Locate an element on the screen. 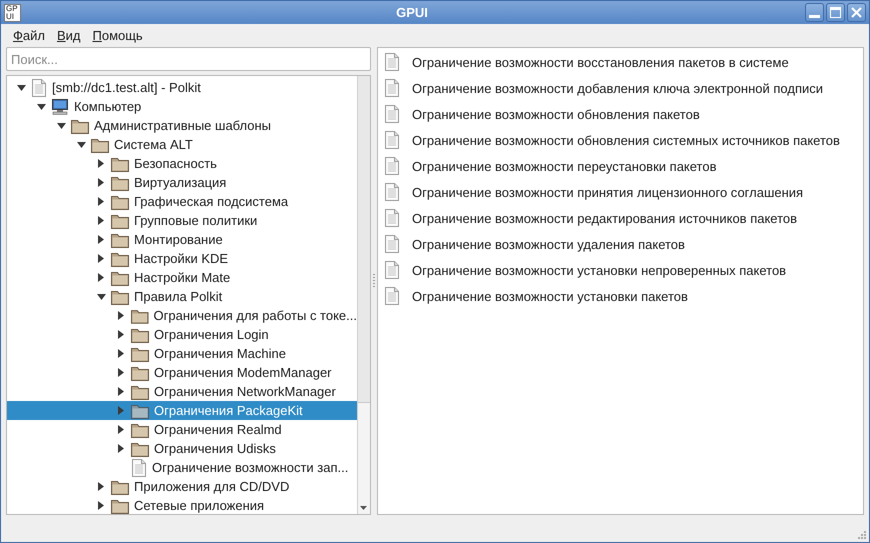 This screenshot has width=870, height=543. tree-item: Безопасность is located at coordinates (182, 163).